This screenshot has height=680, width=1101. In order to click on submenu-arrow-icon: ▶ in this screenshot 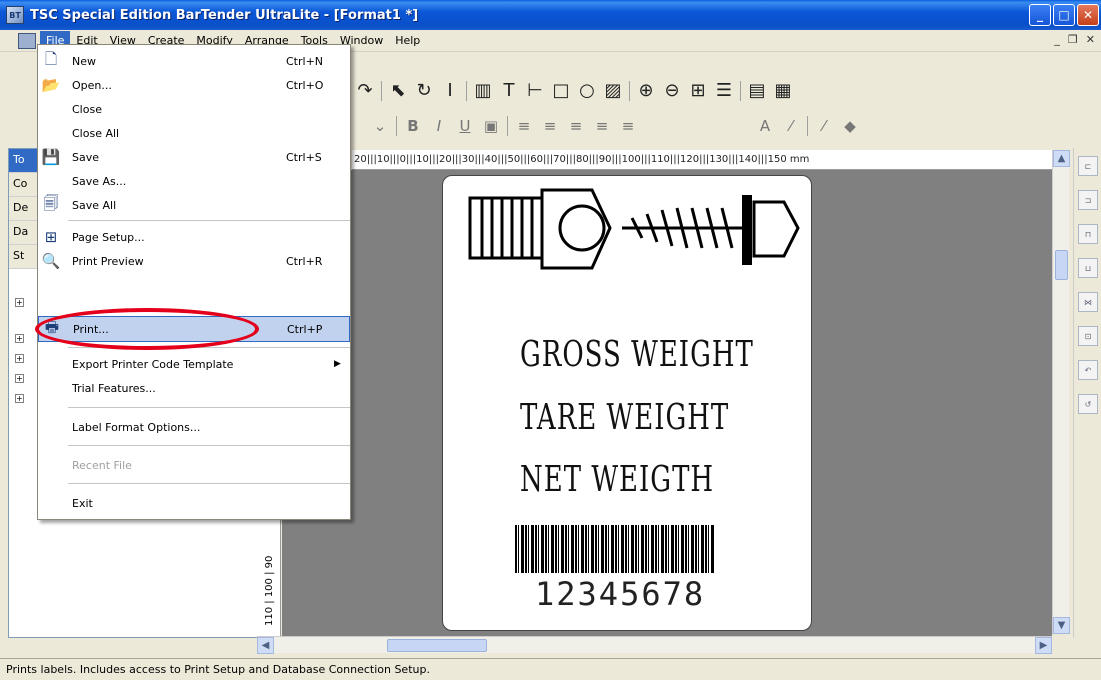, I will do `click(337, 364)`.